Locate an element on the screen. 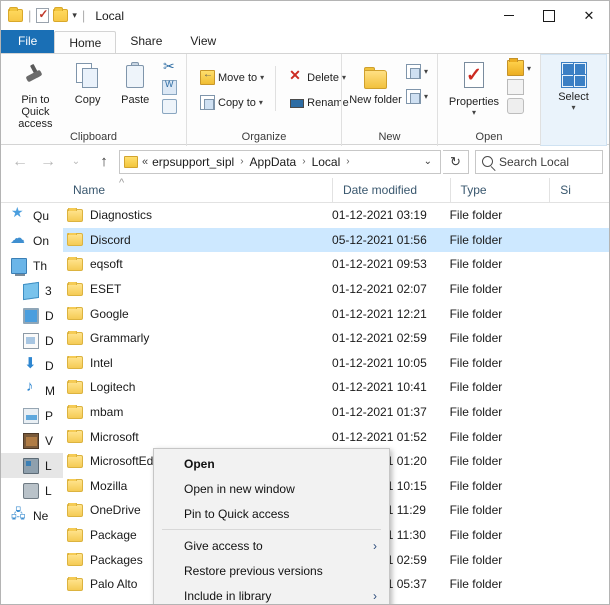 This screenshot has height=605, width=610. new-item-caret-icon: ▾ is located at coordinates (426, 71).